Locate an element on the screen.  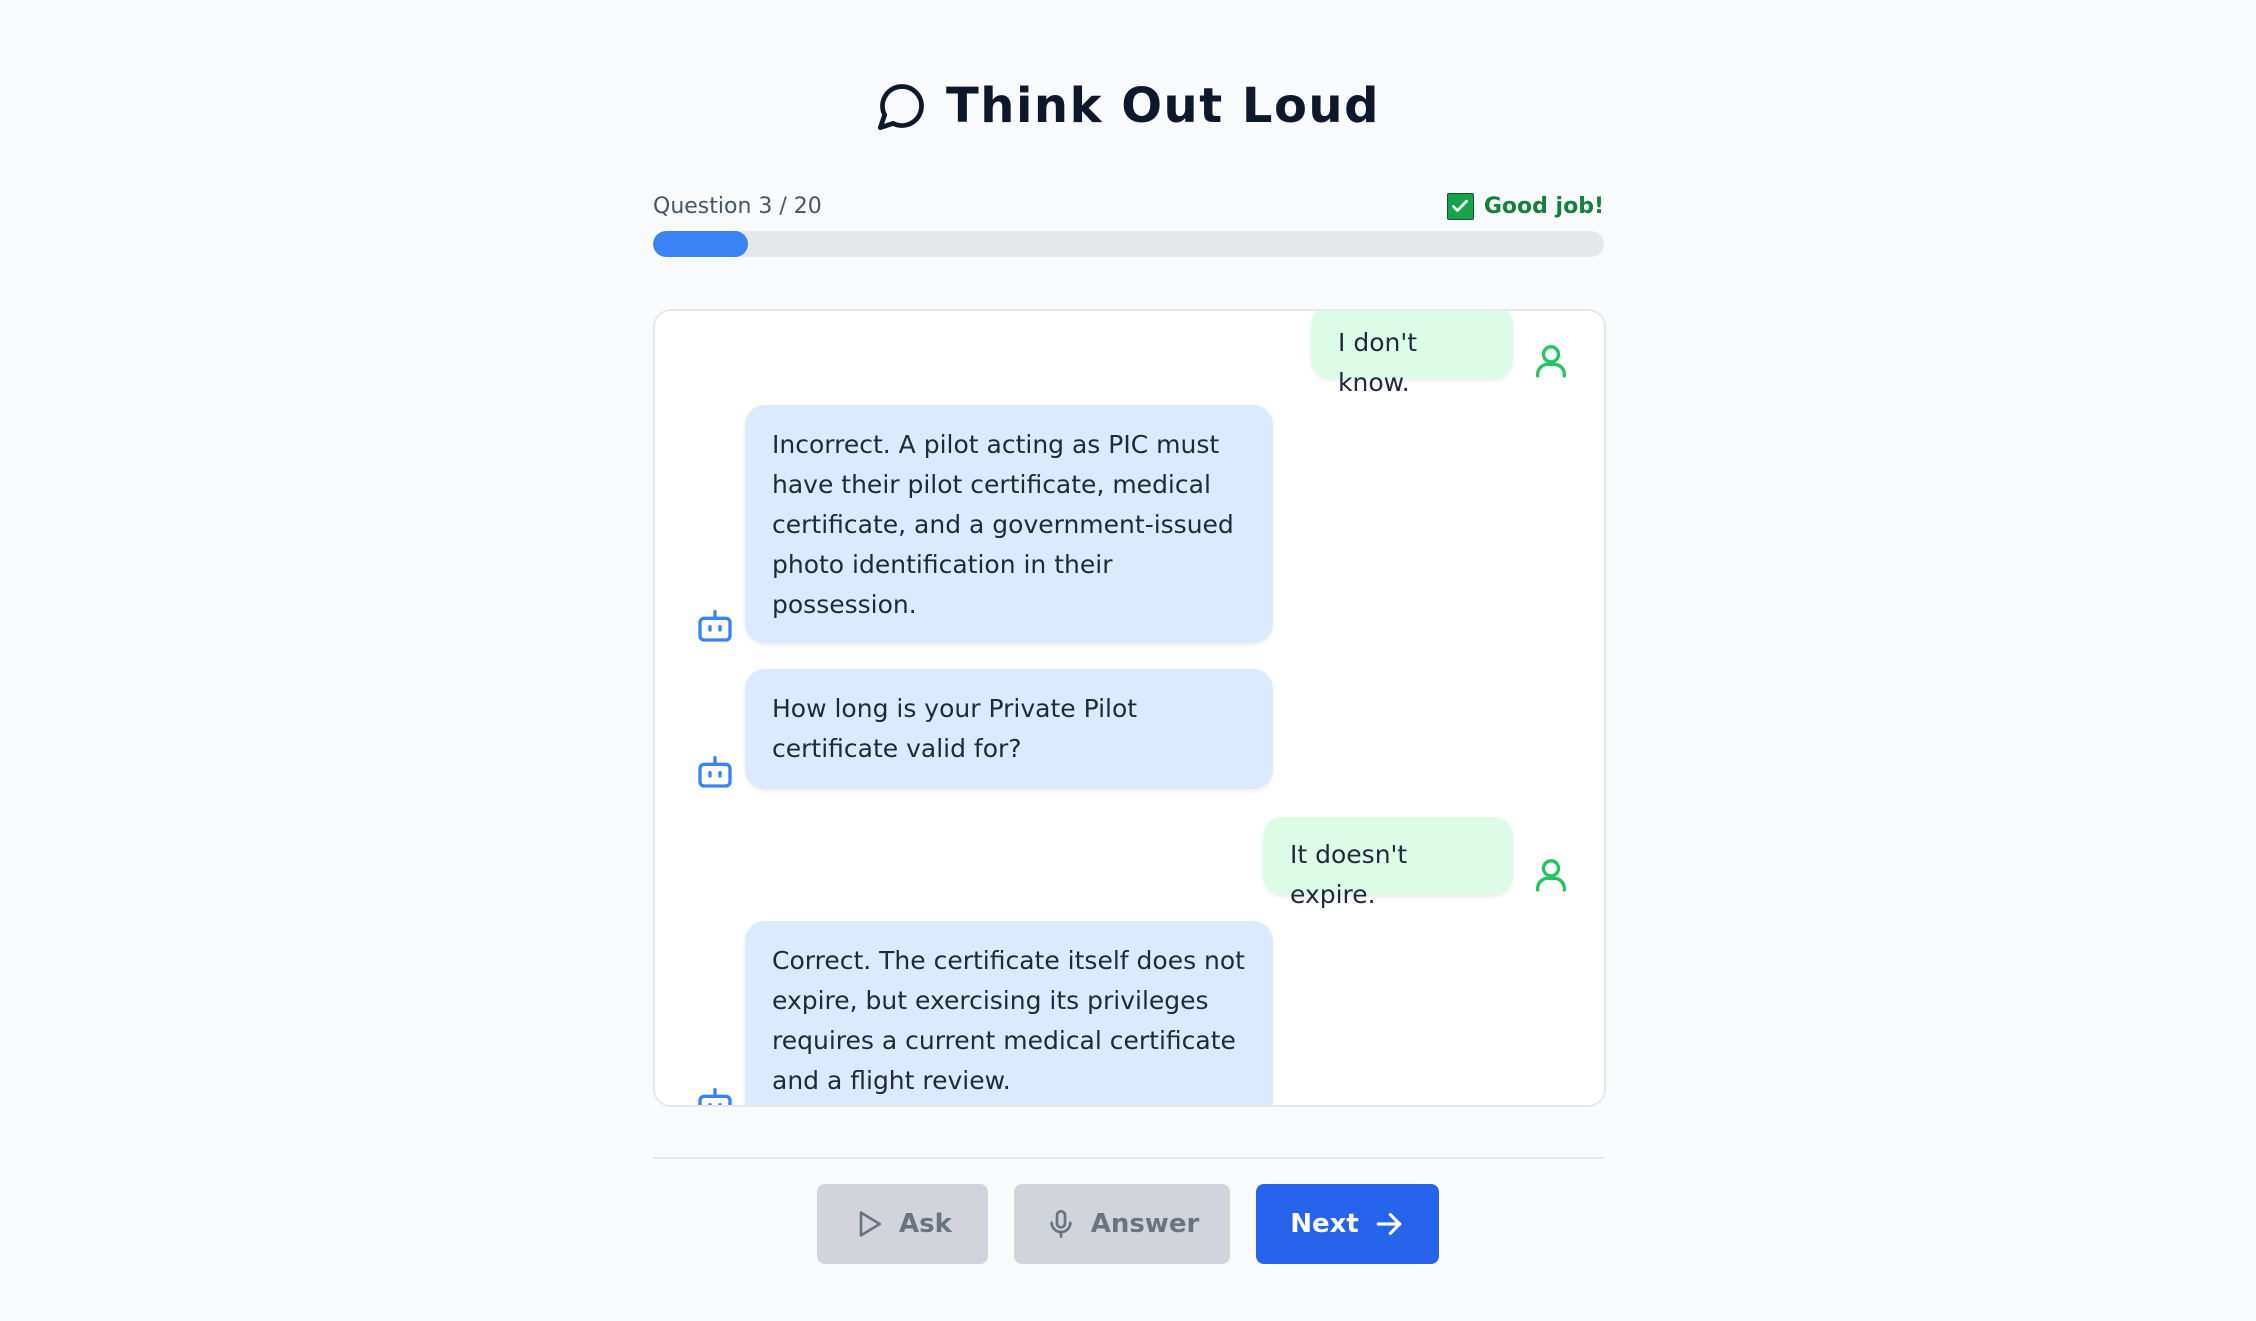
chat-bubble-icon is located at coordinates (900, 107).